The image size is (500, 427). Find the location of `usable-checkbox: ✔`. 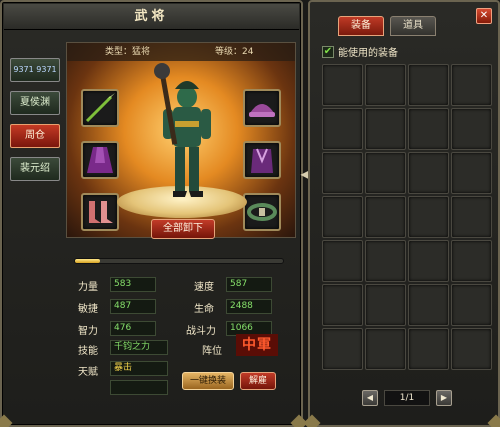

usable-checkbox: ✔ is located at coordinates (328, 51).